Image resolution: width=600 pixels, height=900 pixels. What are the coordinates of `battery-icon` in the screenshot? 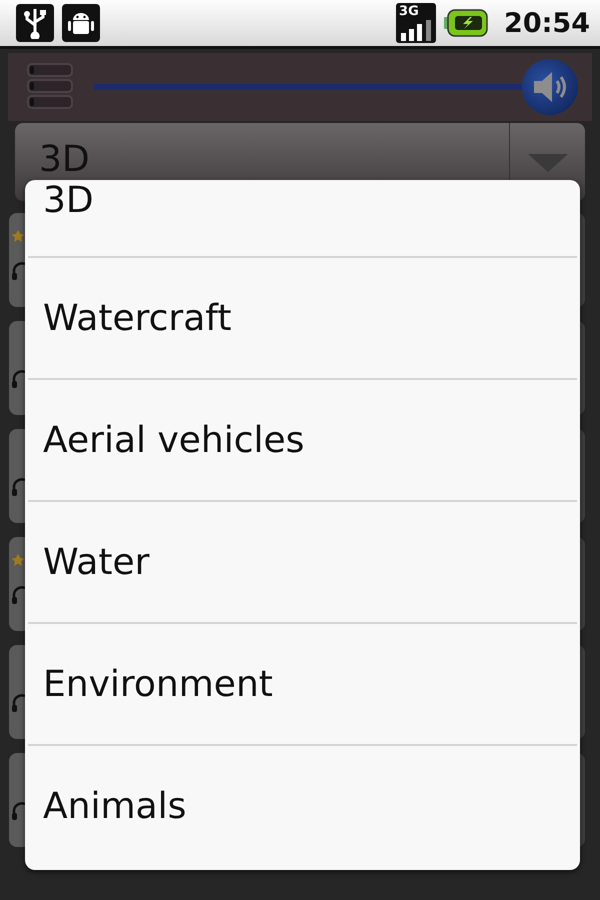 It's located at (466, 23).